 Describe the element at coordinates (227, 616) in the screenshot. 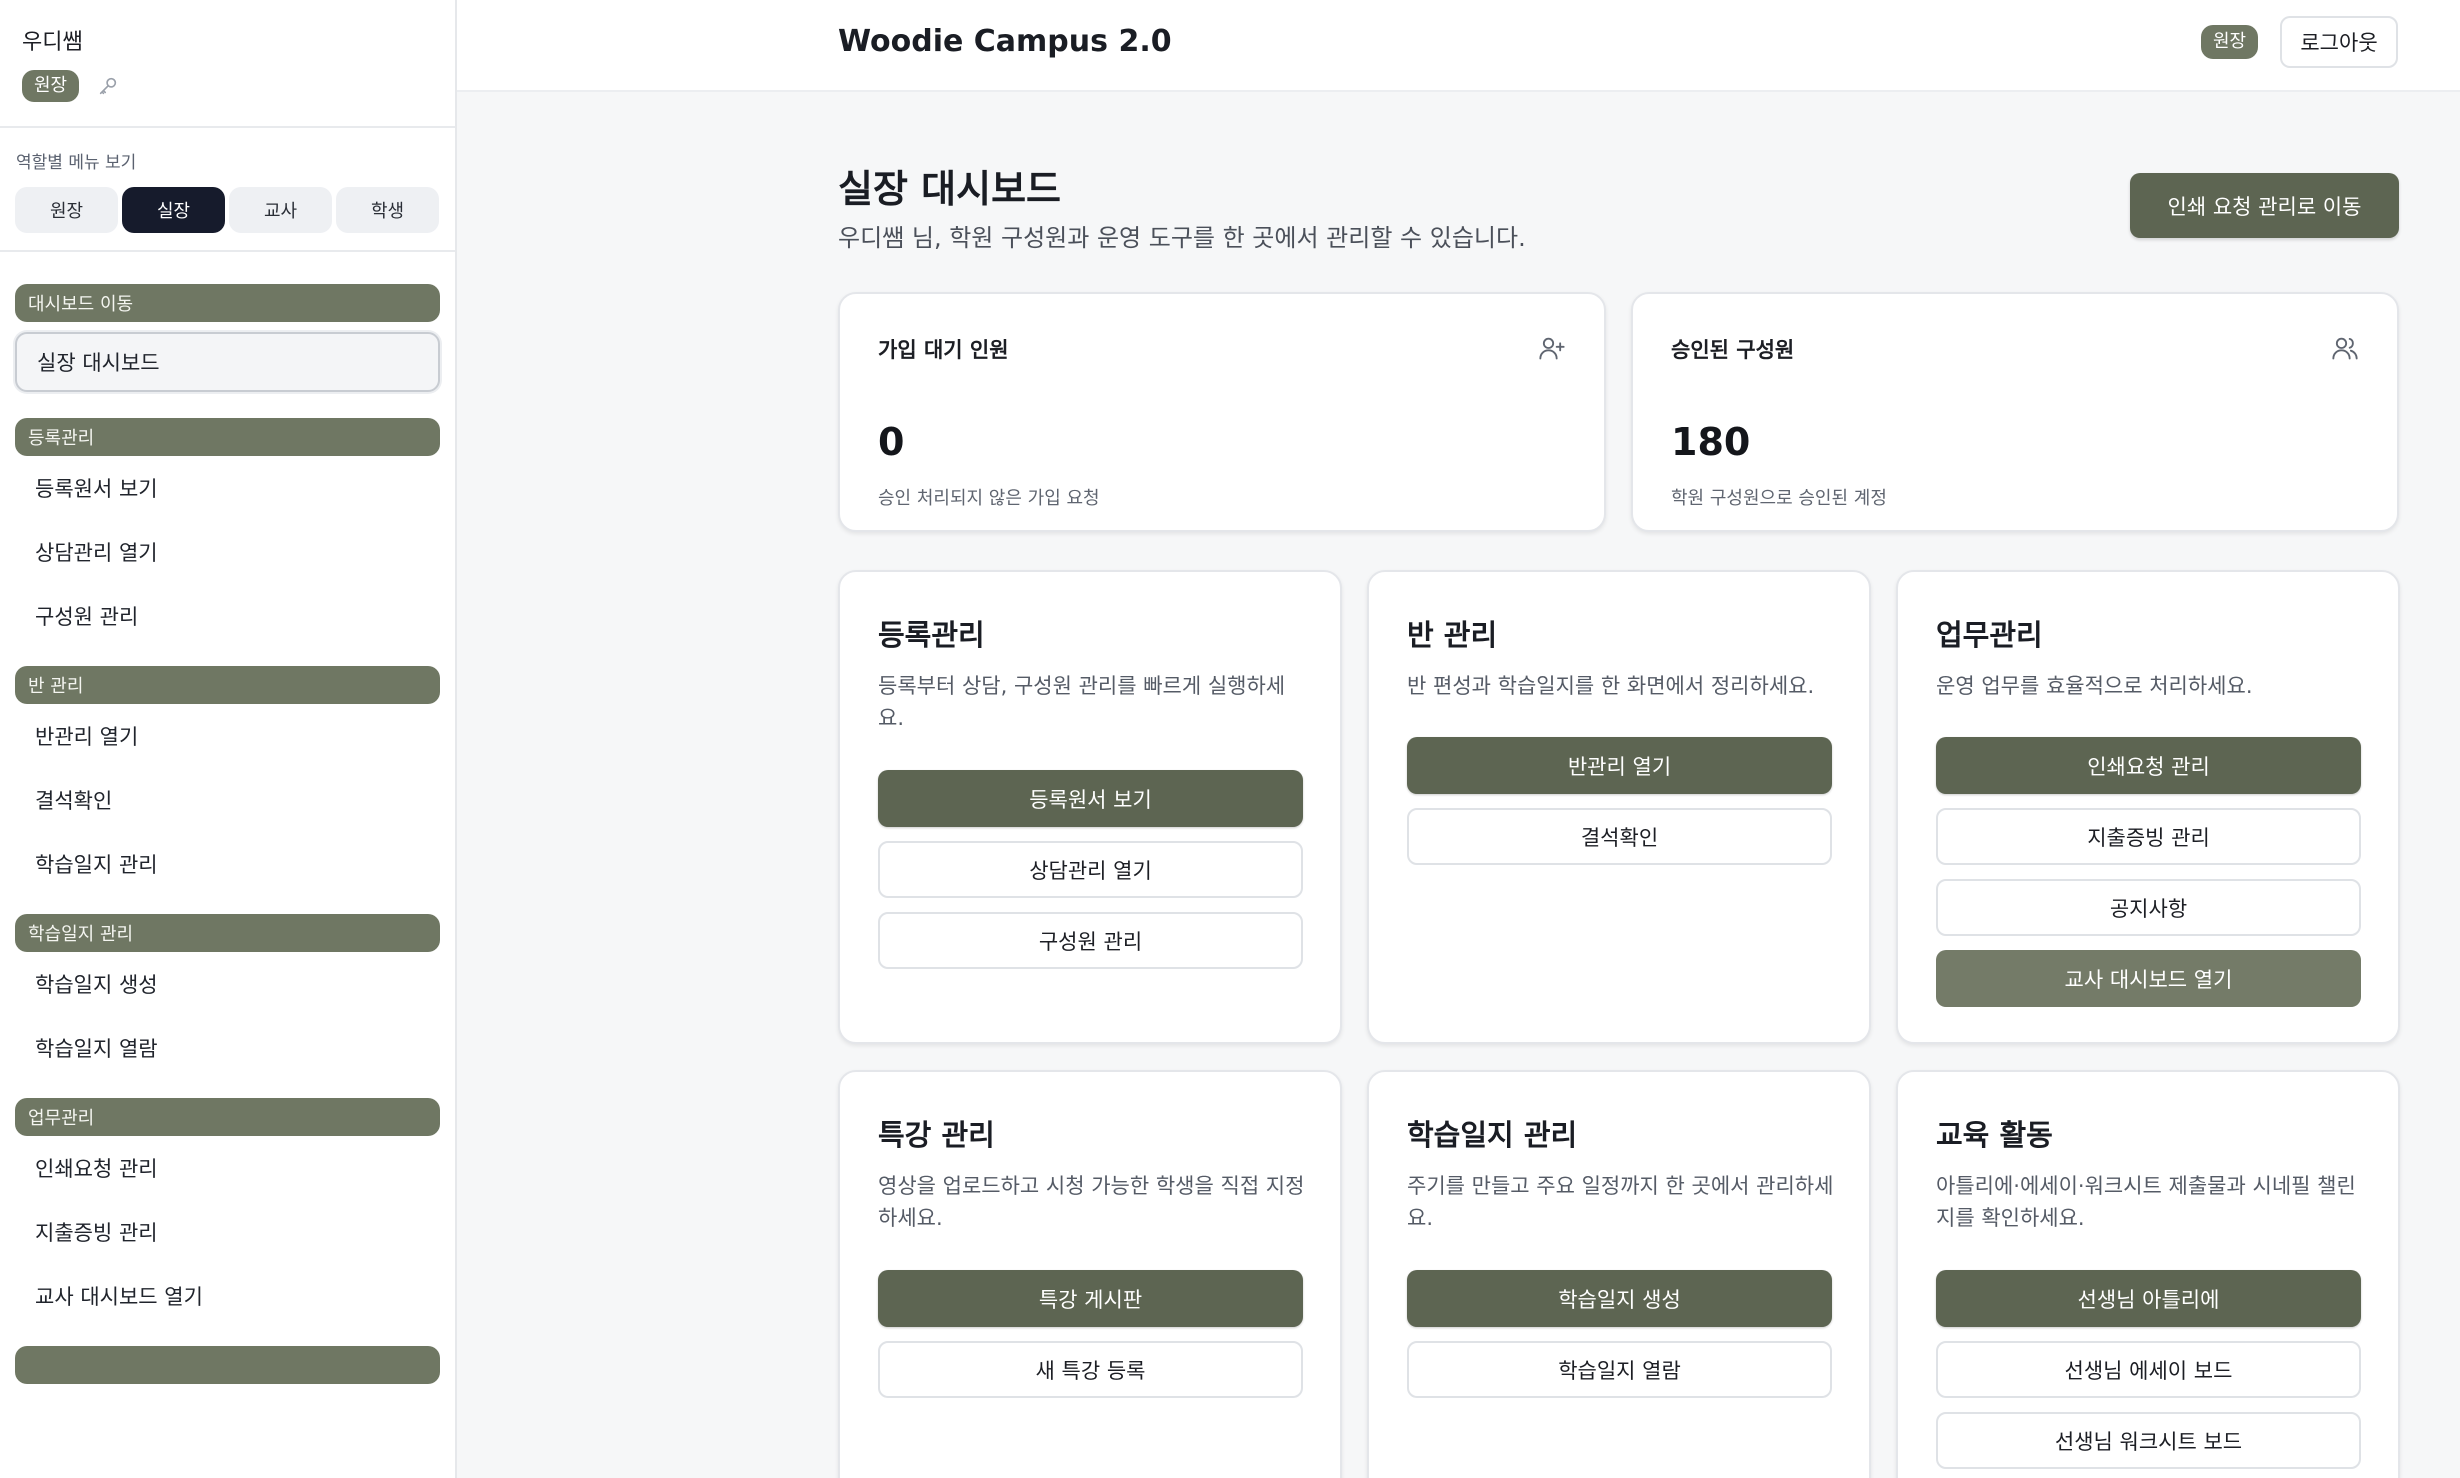

I see `sidebar-item-members: 구성원 관리` at that location.